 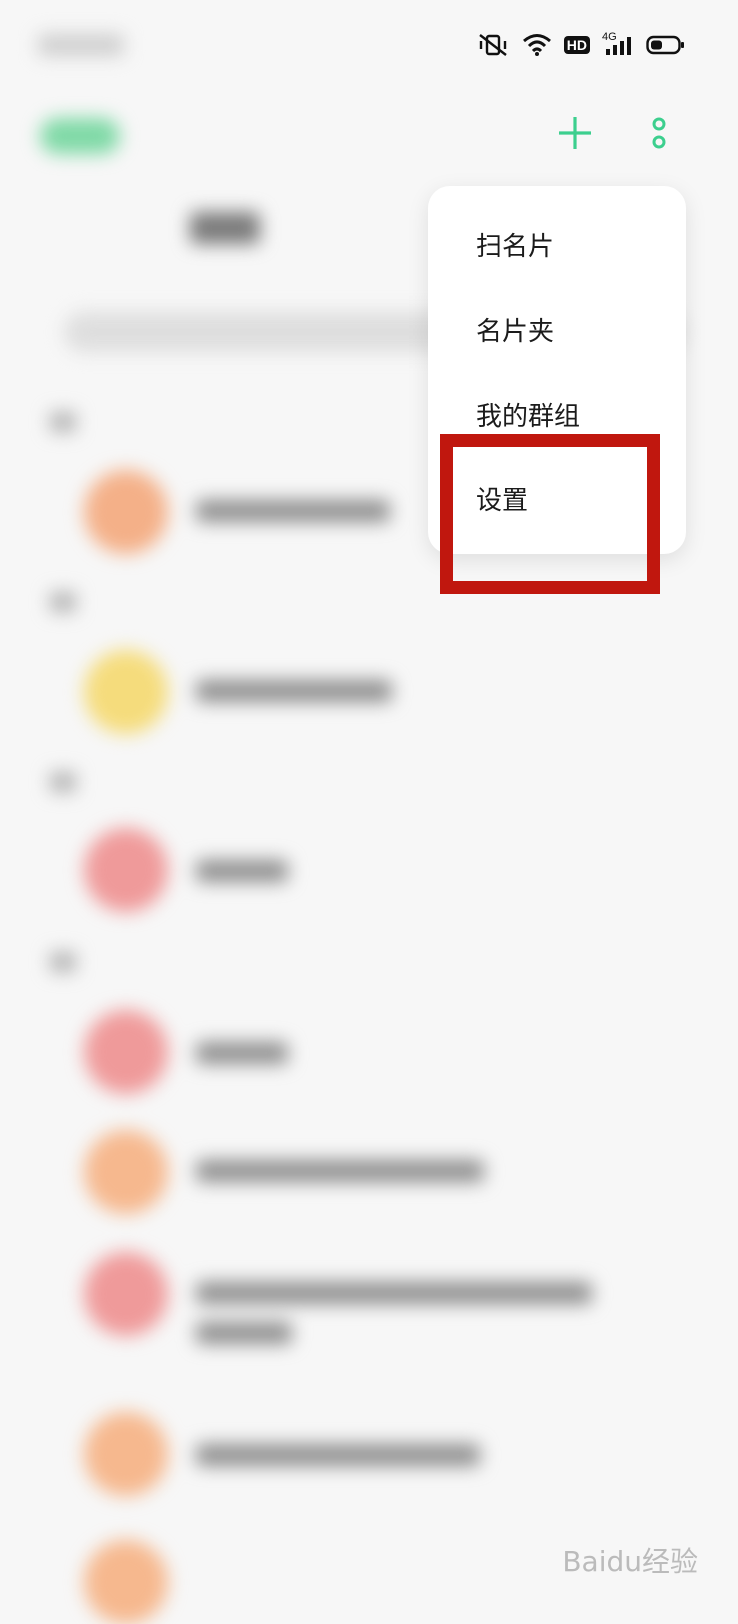 I want to click on add-button, so click(x=575, y=133).